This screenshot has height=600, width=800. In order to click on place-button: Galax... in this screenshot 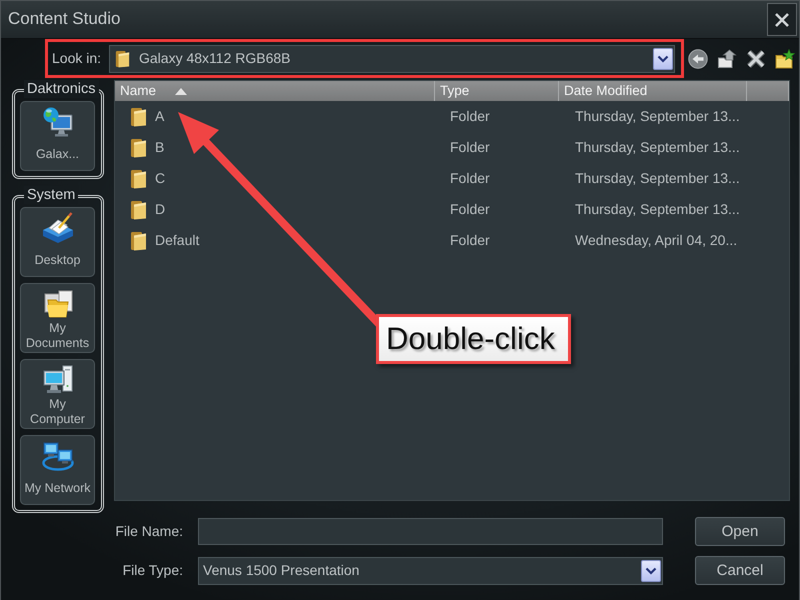, I will do `click(57, 136)`.